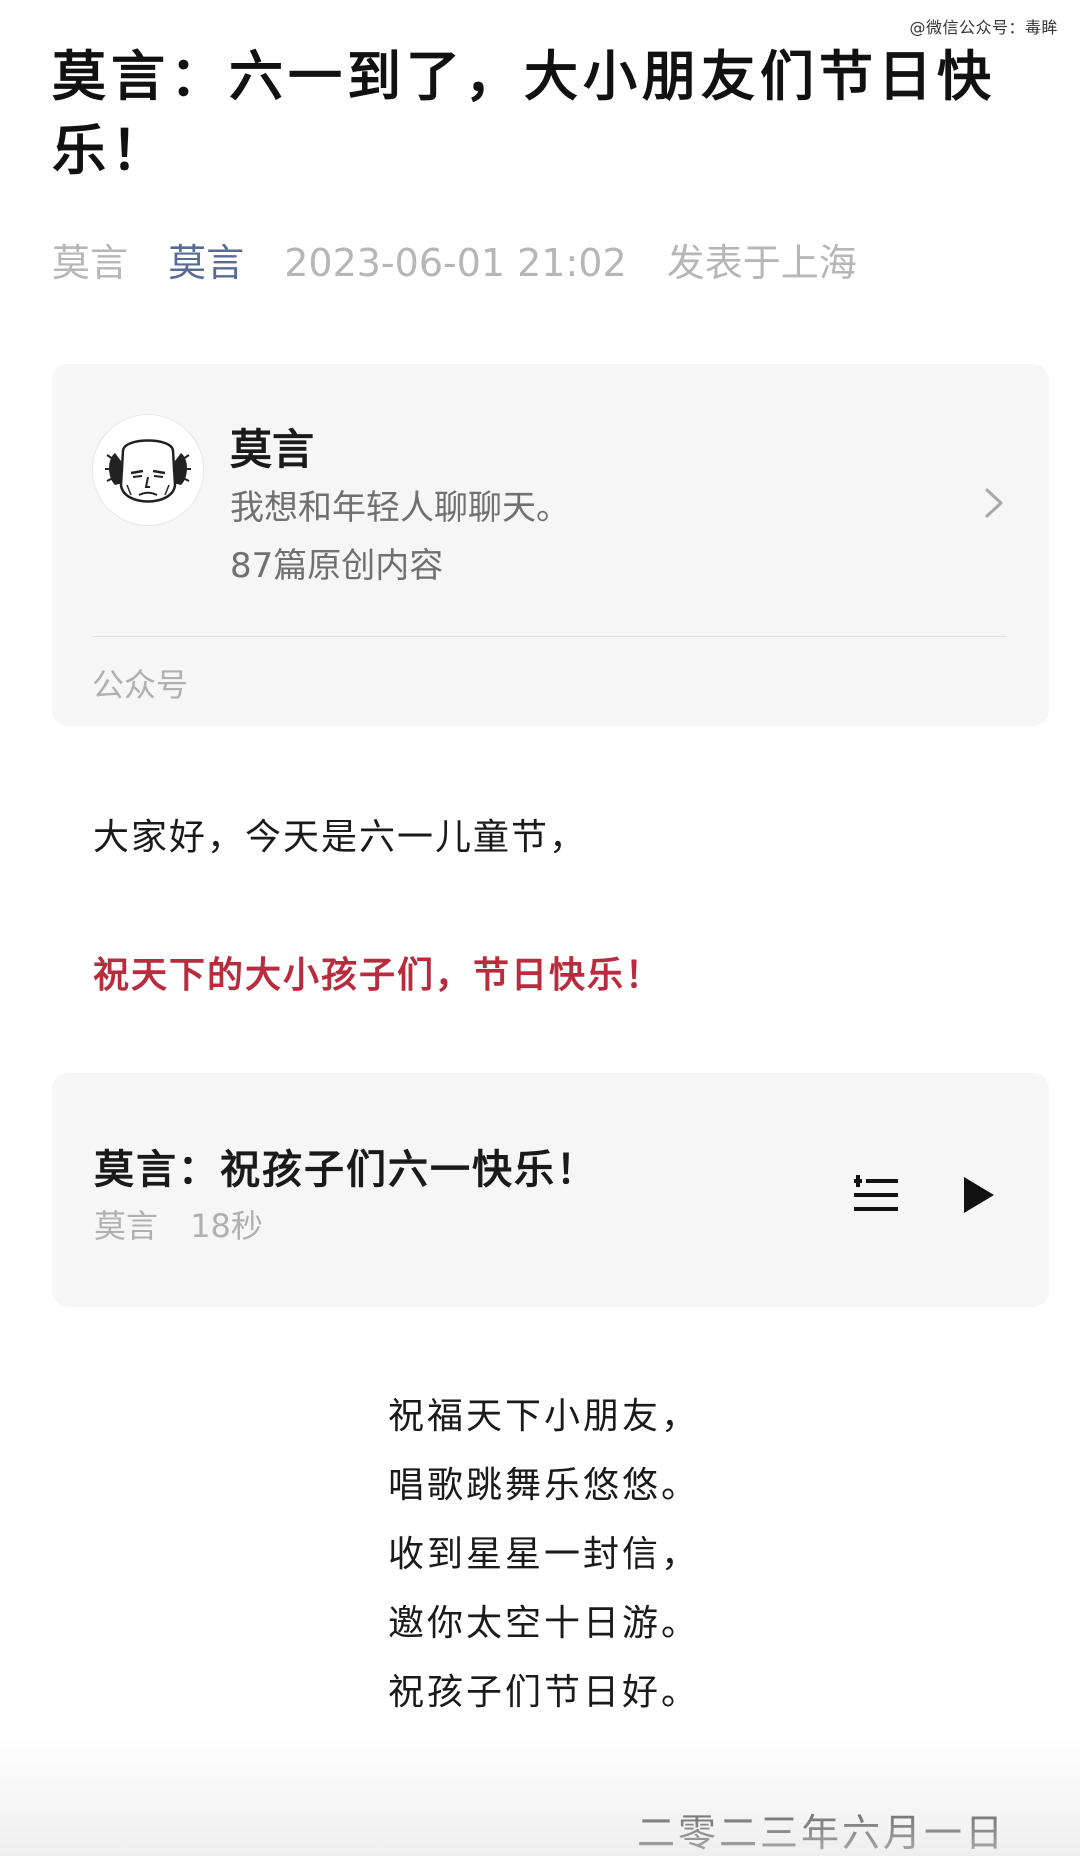 The height and width of the screenshot is (1857, 1080). I want to click on poem-line: 祝福天下小朋友，, so click(544, 1416).